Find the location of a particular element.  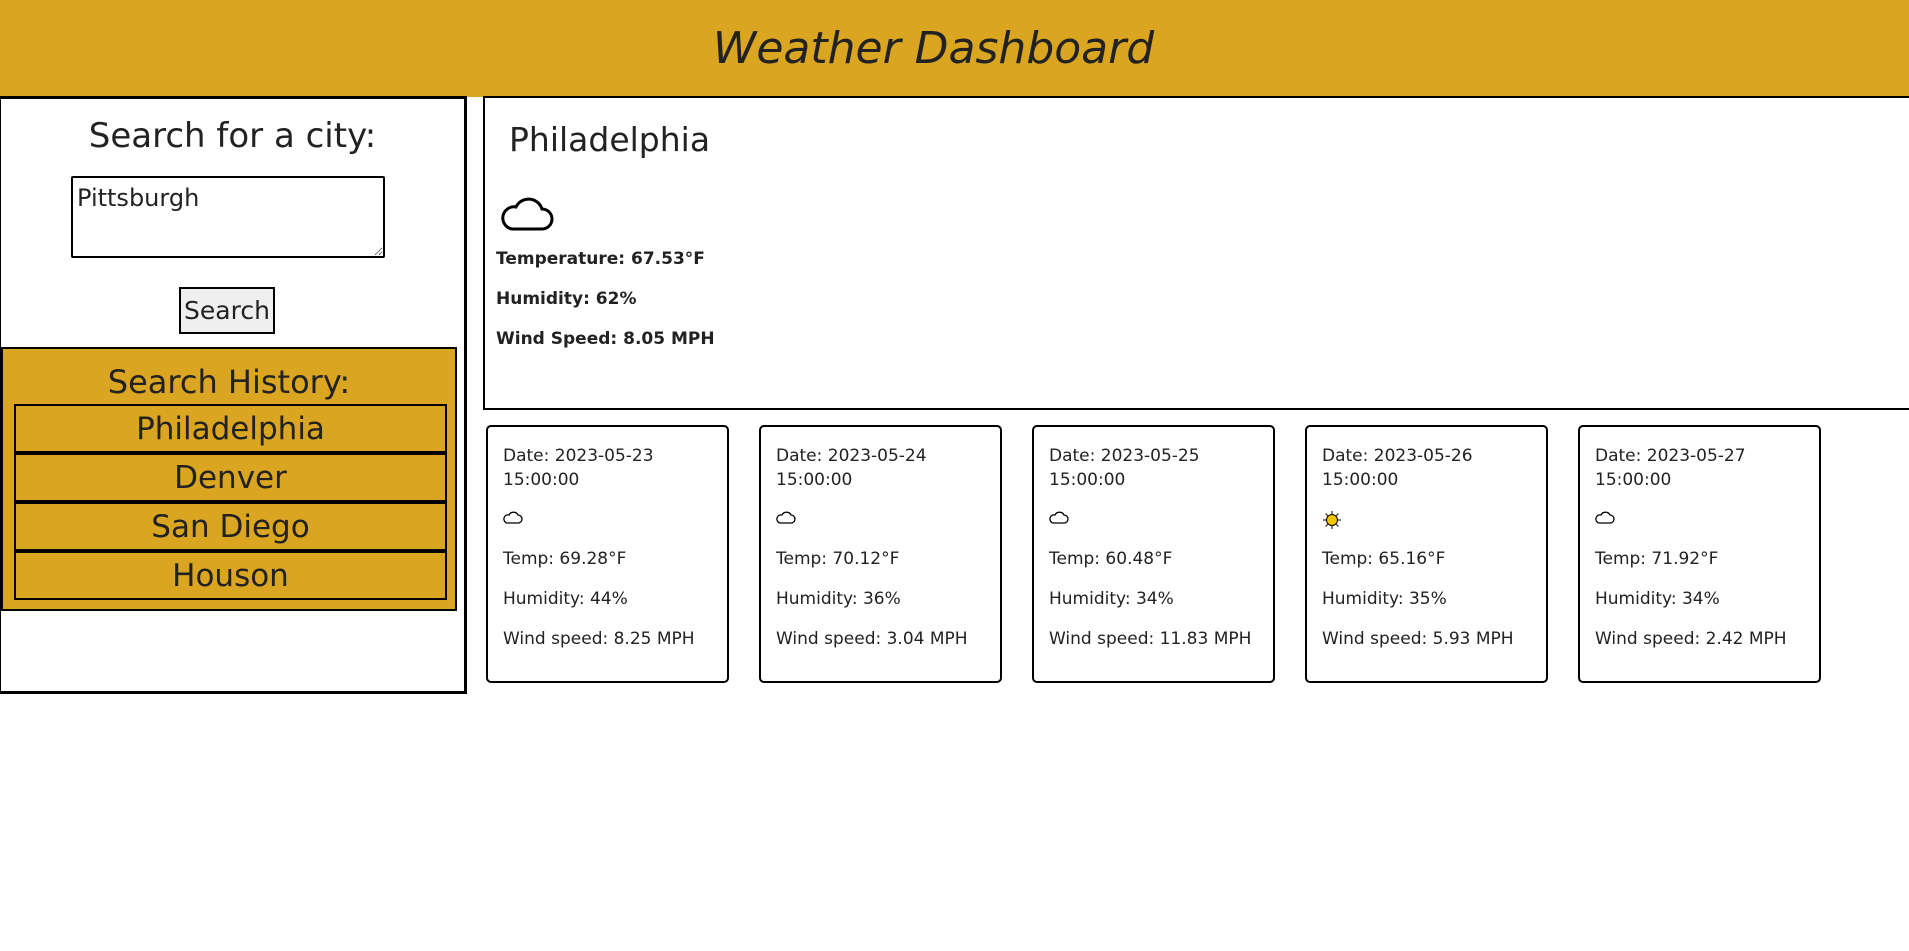

forecast-date: Date: 2023-05-25 15:00:00 is located at coordinates (1124, 468).